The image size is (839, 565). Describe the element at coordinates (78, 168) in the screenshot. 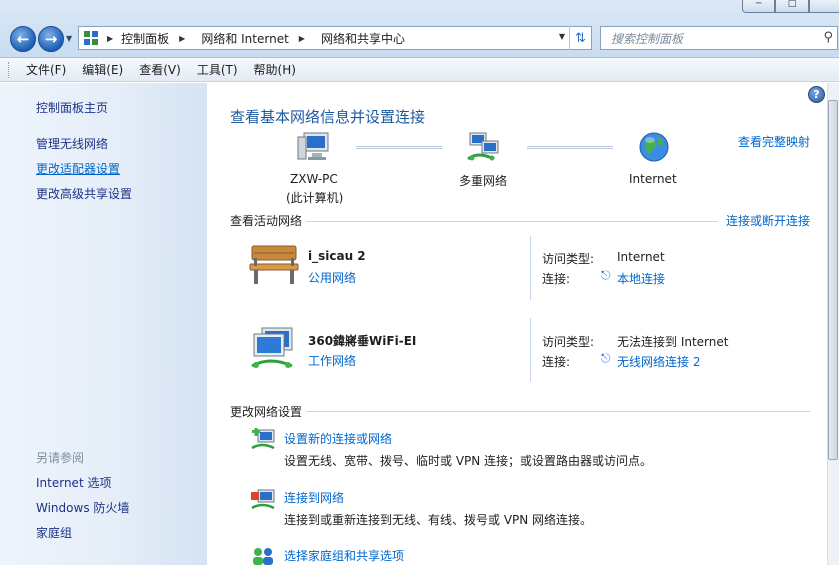

I see `sidebar-item-change-adapter: 更改适配器设置` at that location.